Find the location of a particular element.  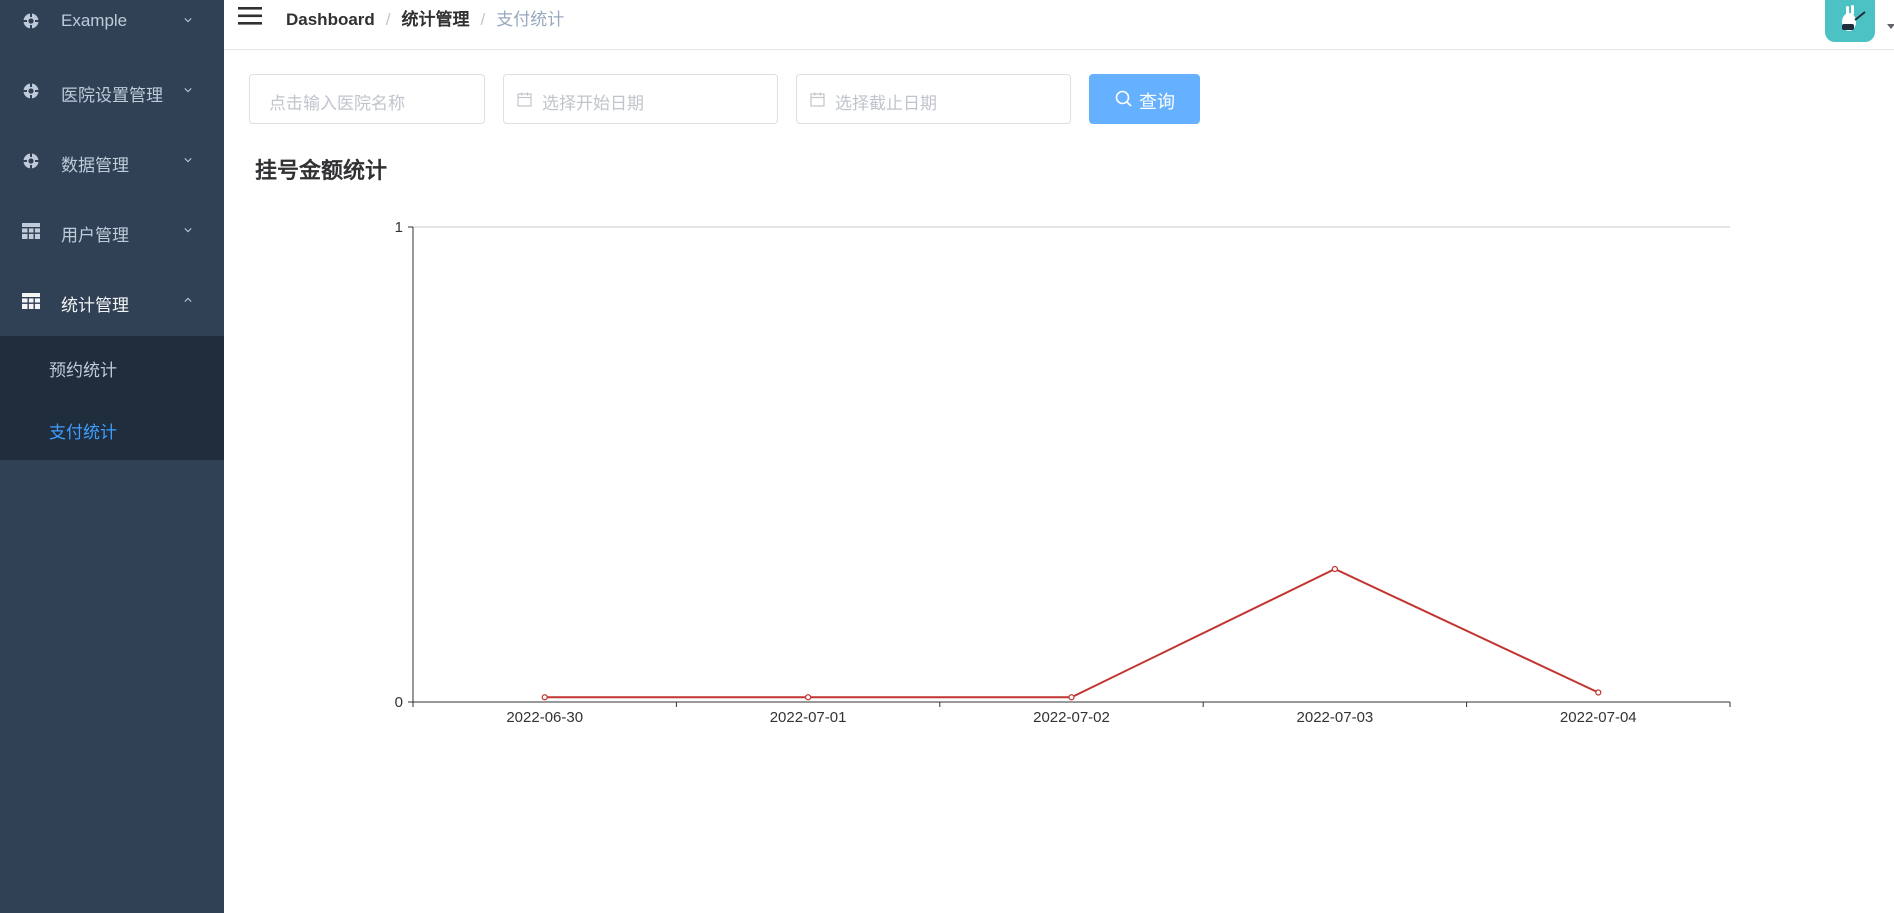

x-tick-label: 2022-07-03 is located at coordinates (1335, 717).